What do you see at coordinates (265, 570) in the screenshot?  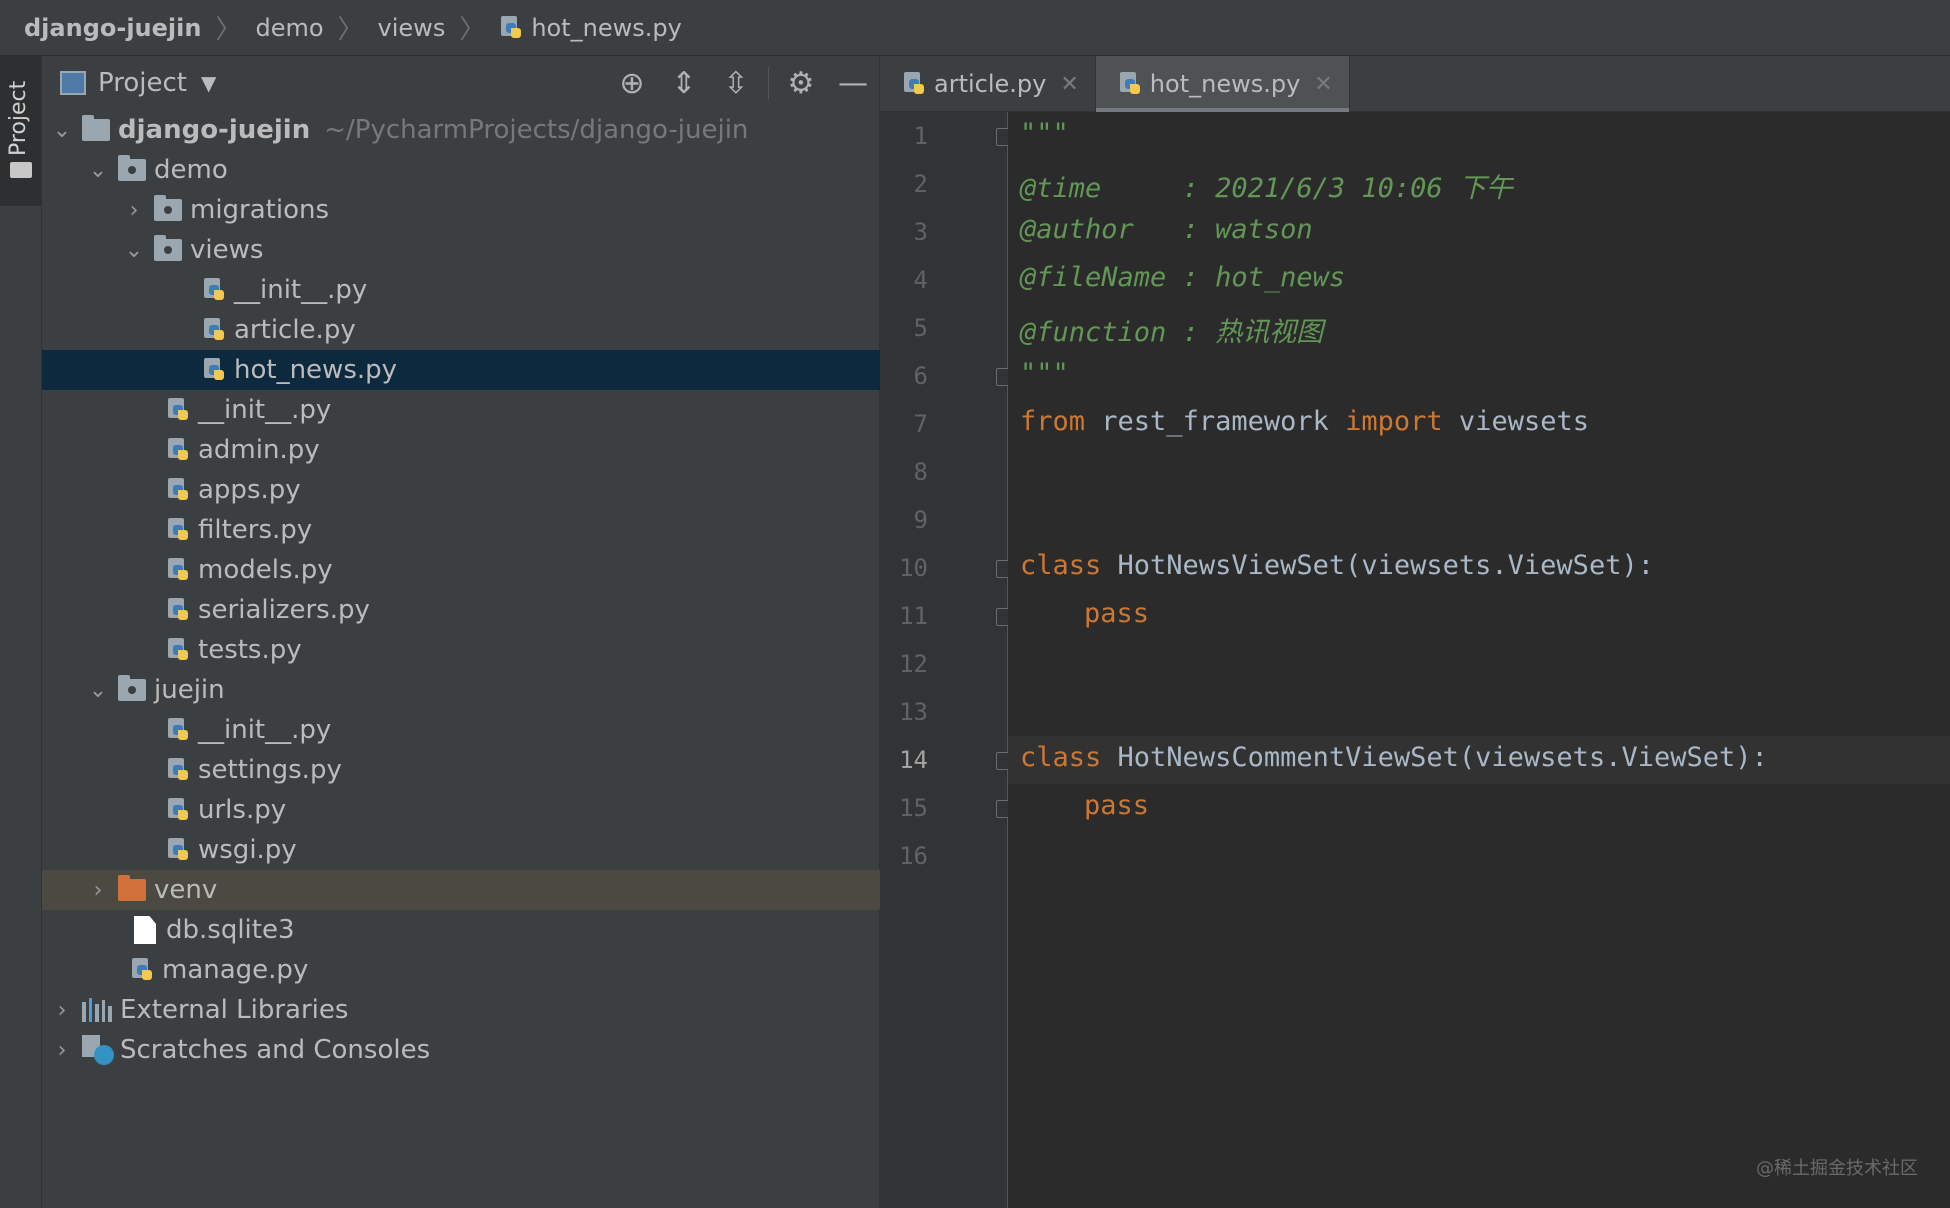 I see `tree-item-label: models.py` at bounding box center [265, 570].